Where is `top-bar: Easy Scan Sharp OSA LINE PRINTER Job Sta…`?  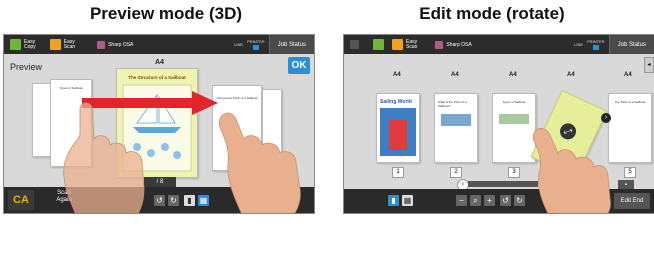
top-bar: Easy Scan Sharp OSA LINE PRINTER Job Sta… is located at coordinates (499, 44).